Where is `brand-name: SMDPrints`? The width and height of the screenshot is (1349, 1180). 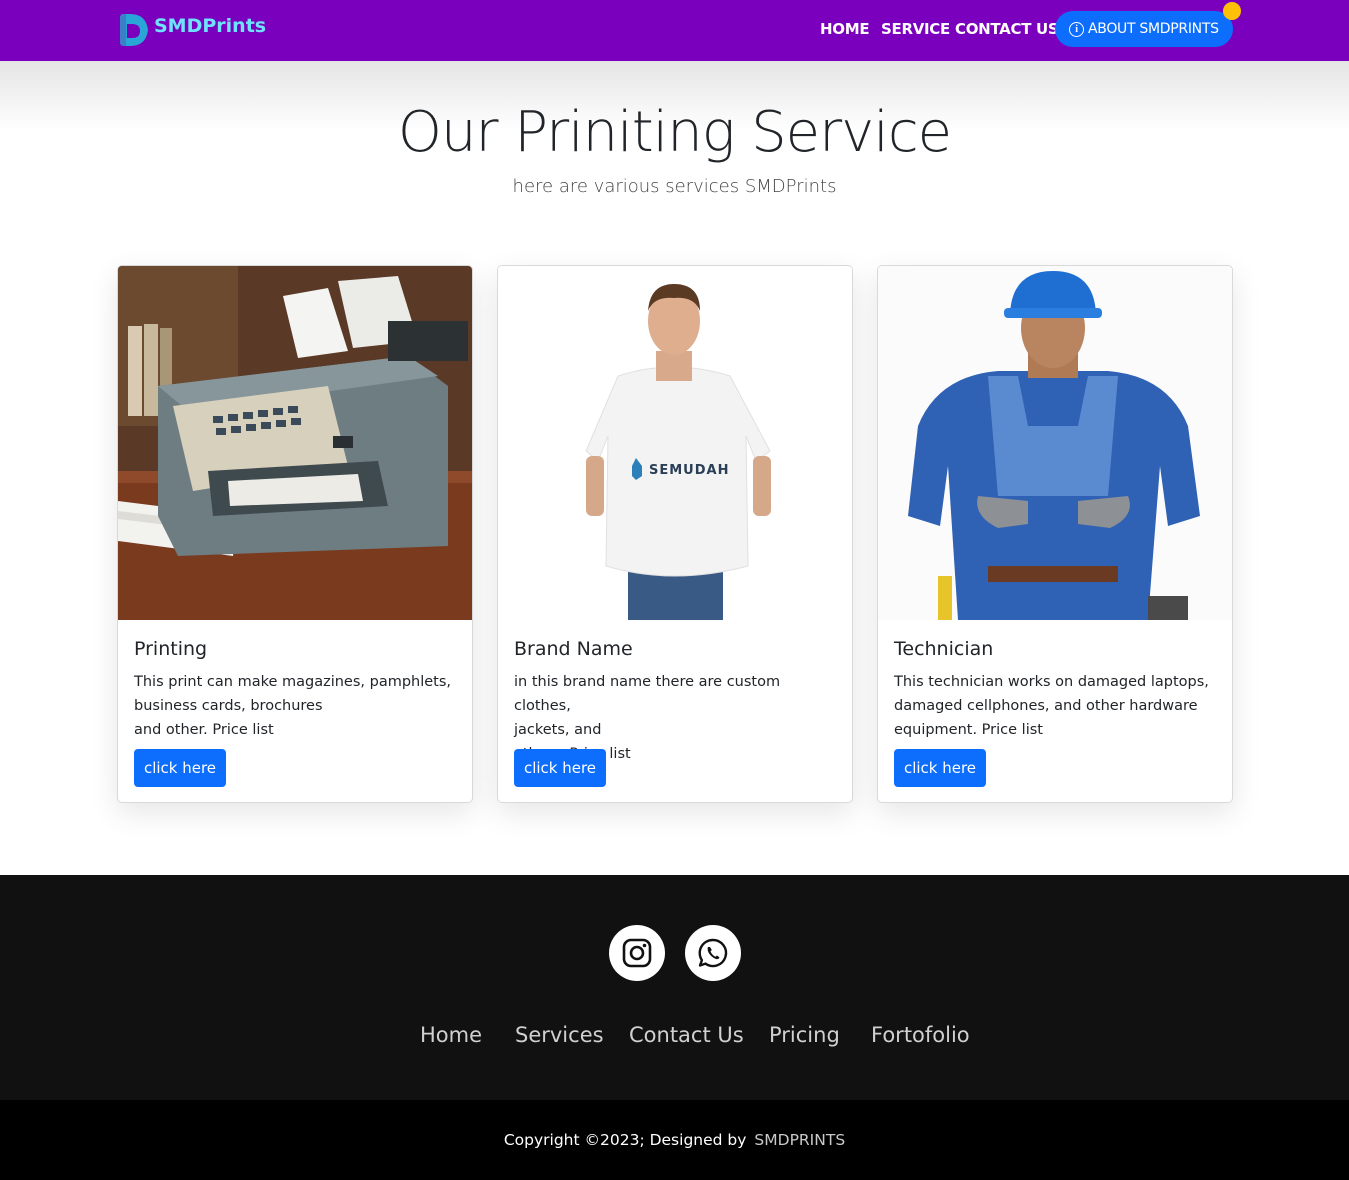
brand-name: SMDPrints is located at coordinates (210, 26).